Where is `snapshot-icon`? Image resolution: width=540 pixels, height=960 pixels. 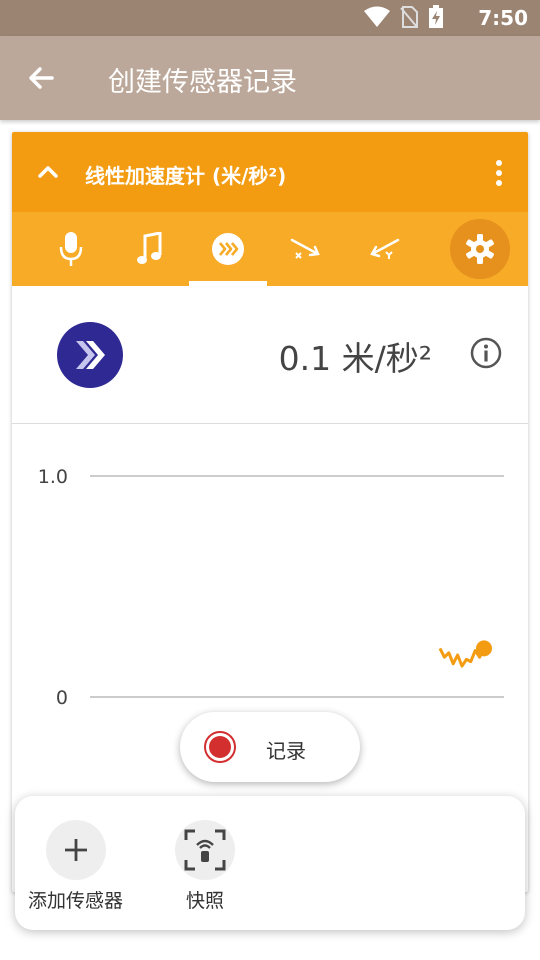 snapshot-icon is located at coordinates (205, 850).